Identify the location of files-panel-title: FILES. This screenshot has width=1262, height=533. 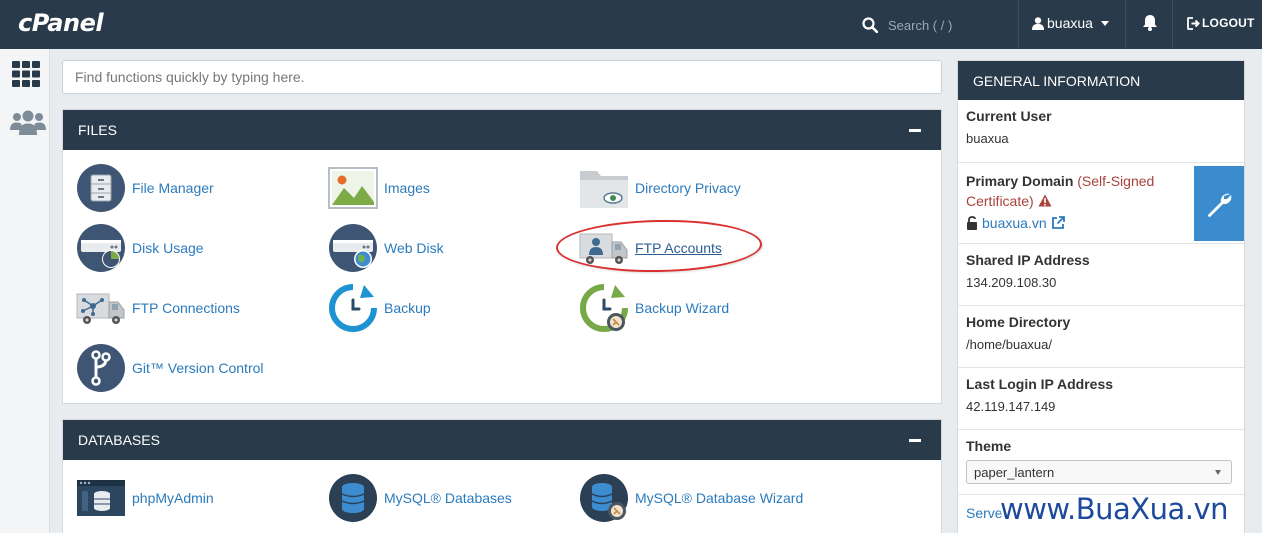
(97, 130).